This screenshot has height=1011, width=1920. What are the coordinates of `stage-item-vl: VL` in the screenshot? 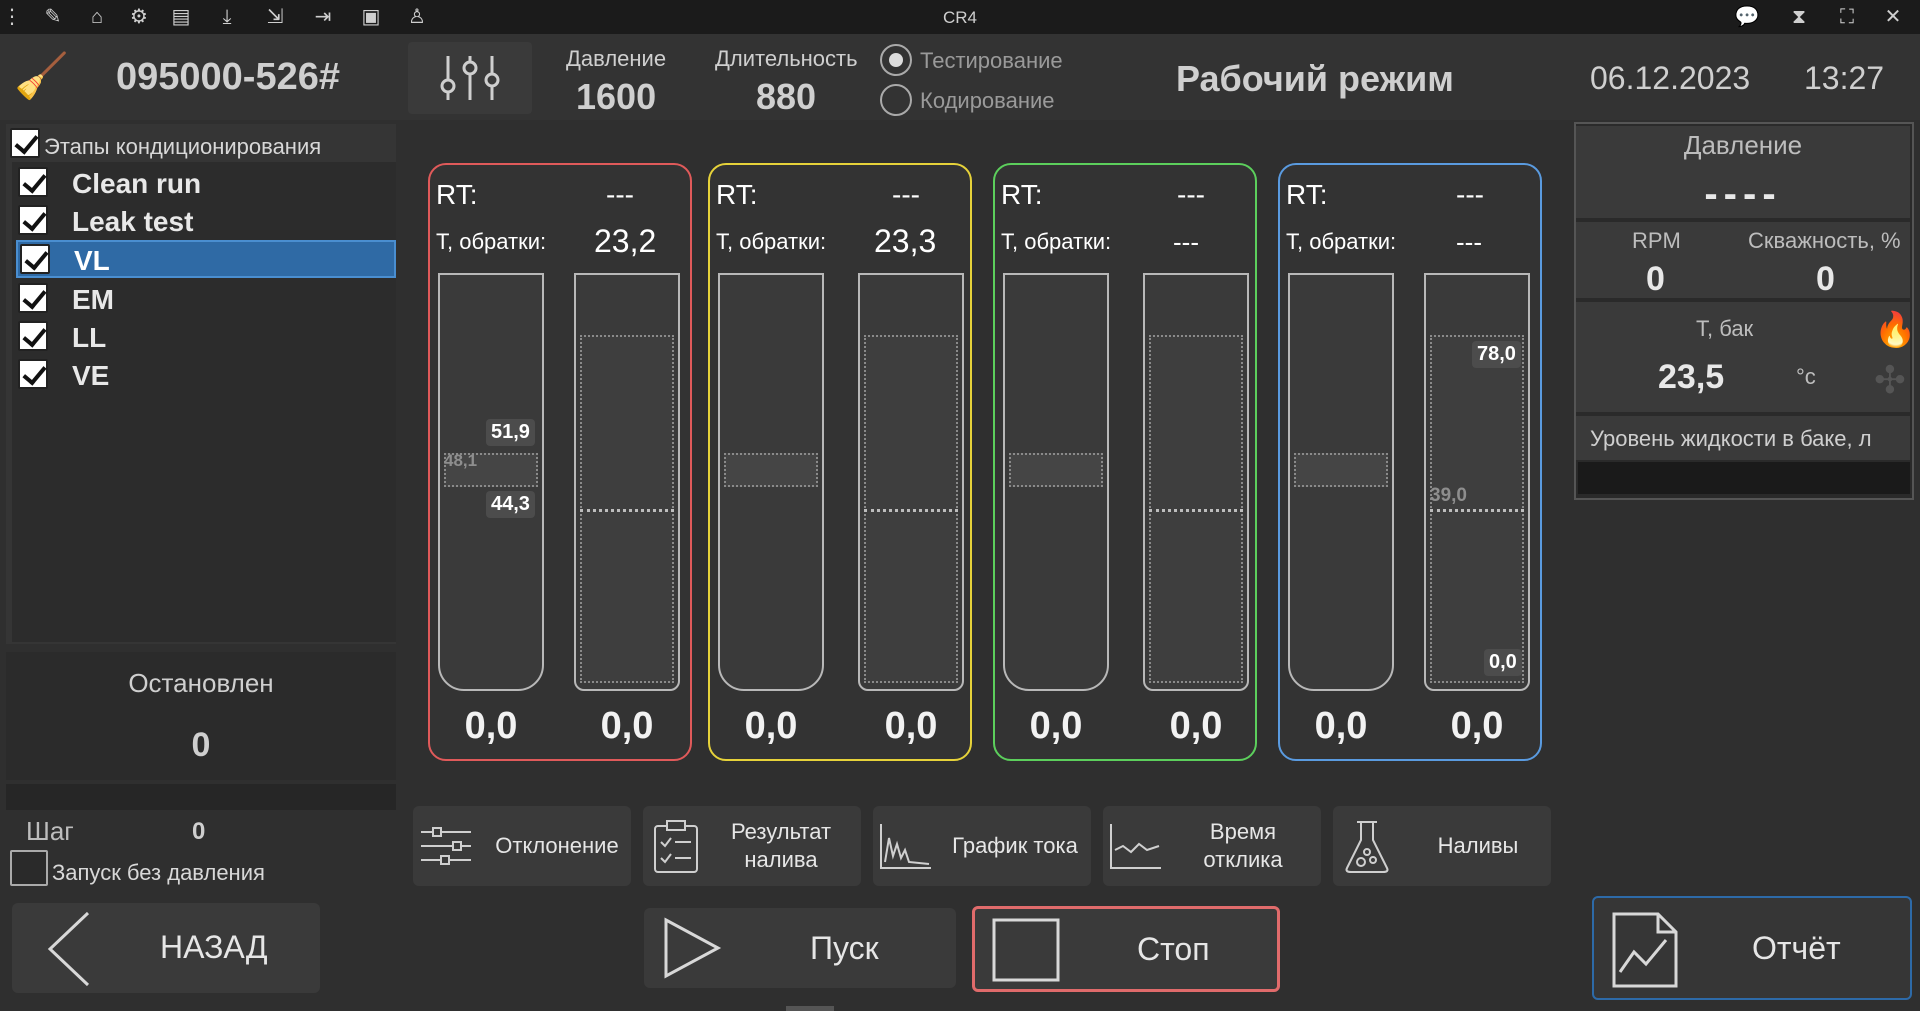 It's located at (206, 259).